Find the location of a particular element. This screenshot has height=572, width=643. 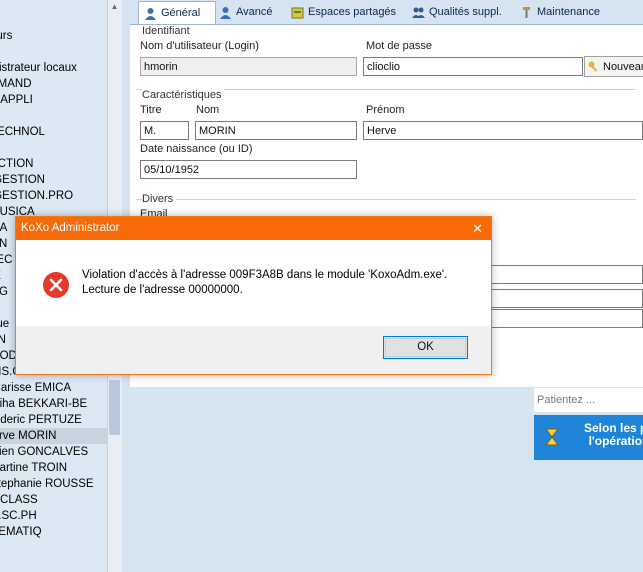

login-label: Nom d'utilisateur (Login) is located at coordinates (199, 46).